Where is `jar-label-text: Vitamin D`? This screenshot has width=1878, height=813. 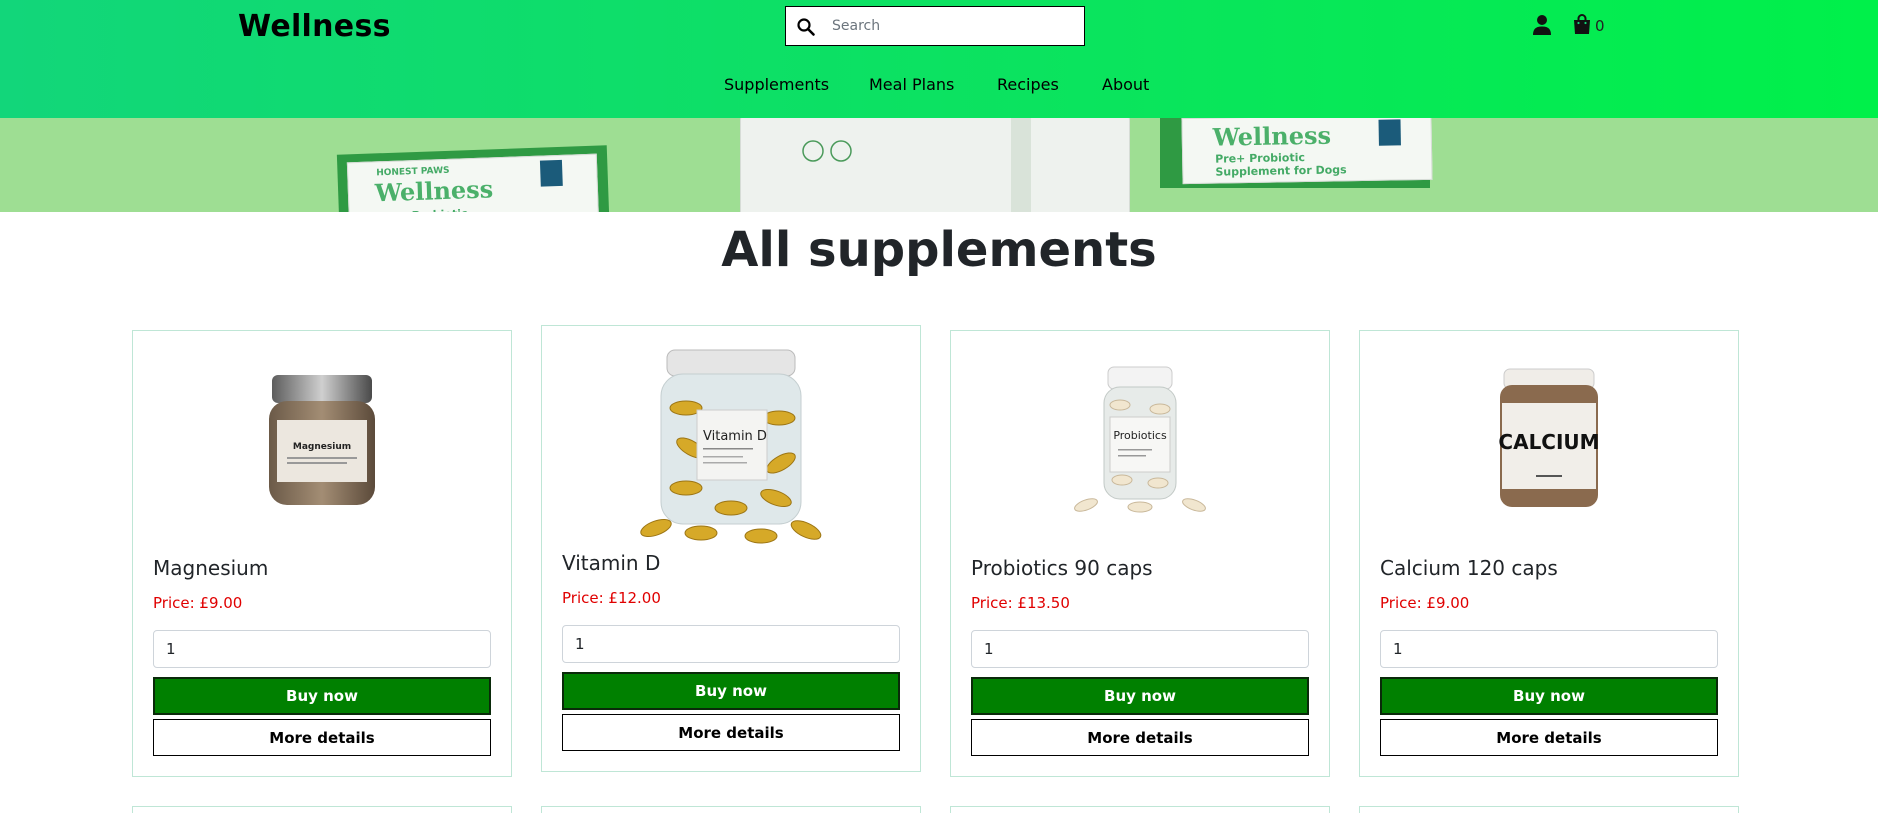
jar-label-text: Vitamin D is located at coordinates (735, 436).